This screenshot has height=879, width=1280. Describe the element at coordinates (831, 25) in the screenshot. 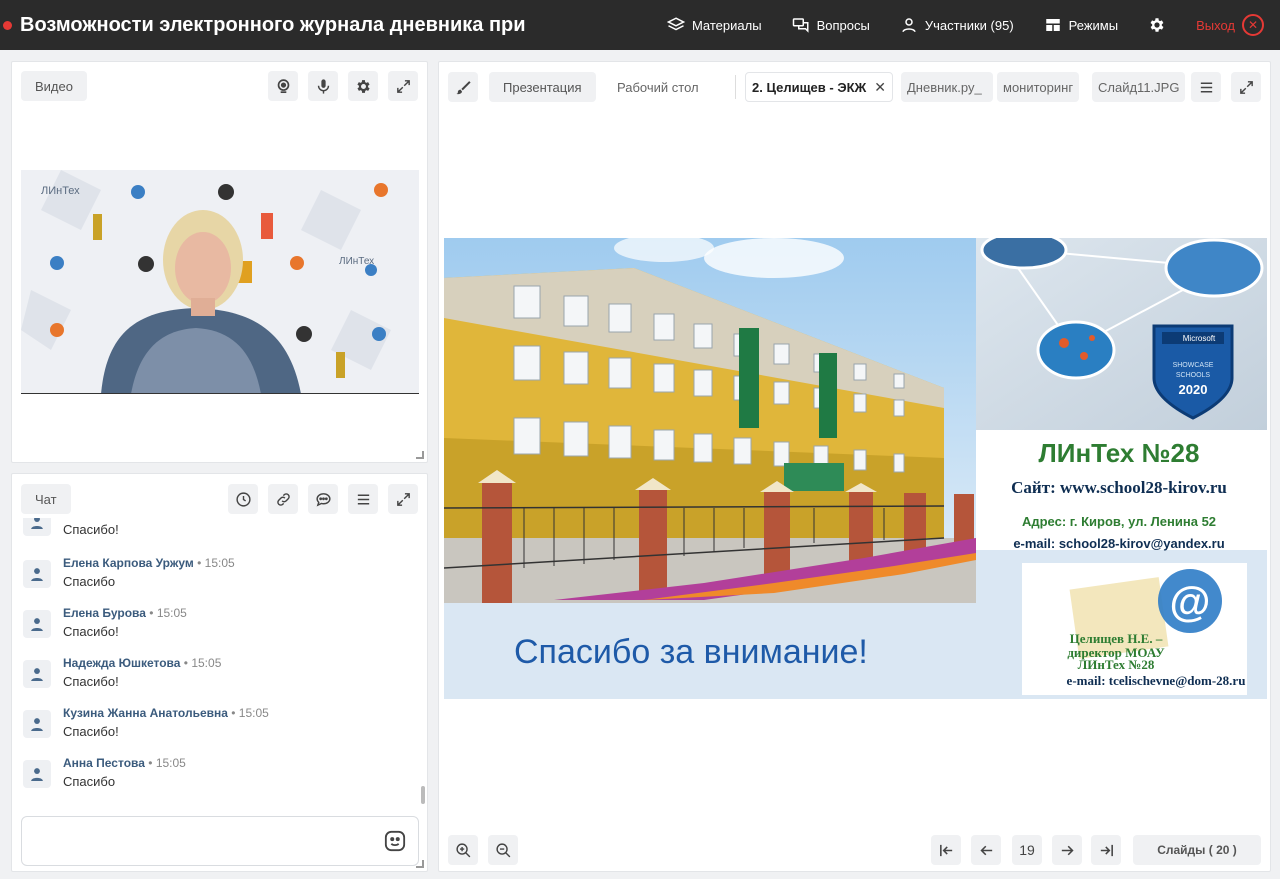

I see `questions-button: Вопросы` at that location.